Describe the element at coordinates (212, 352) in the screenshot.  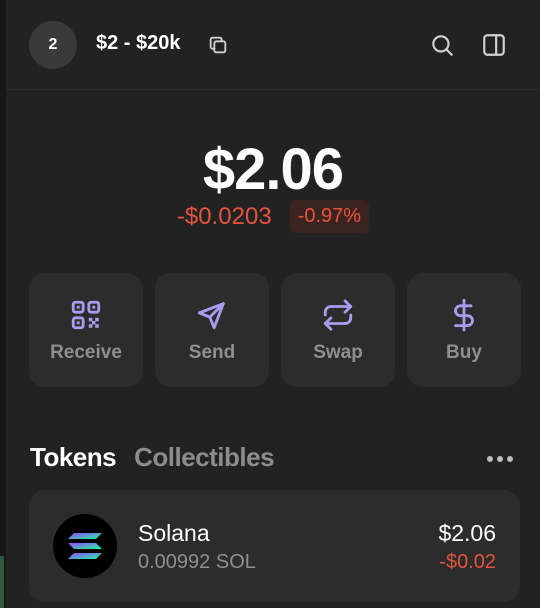
I see `send-label: Send` at that location.